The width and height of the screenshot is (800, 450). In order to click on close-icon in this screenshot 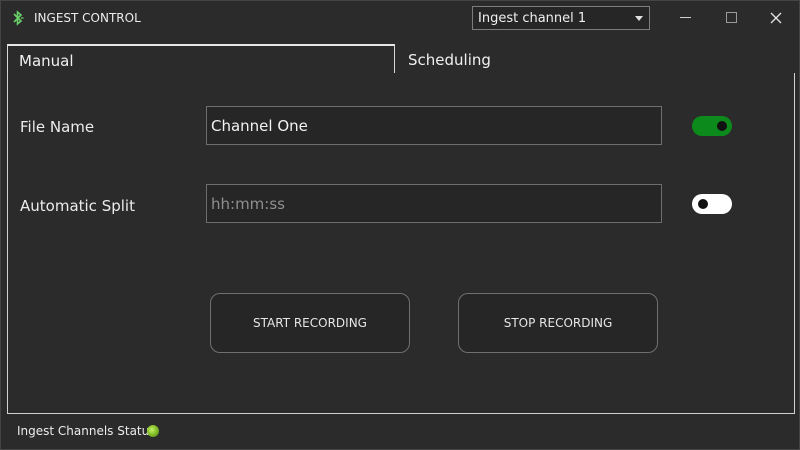, I will do `click(776, 18)`.